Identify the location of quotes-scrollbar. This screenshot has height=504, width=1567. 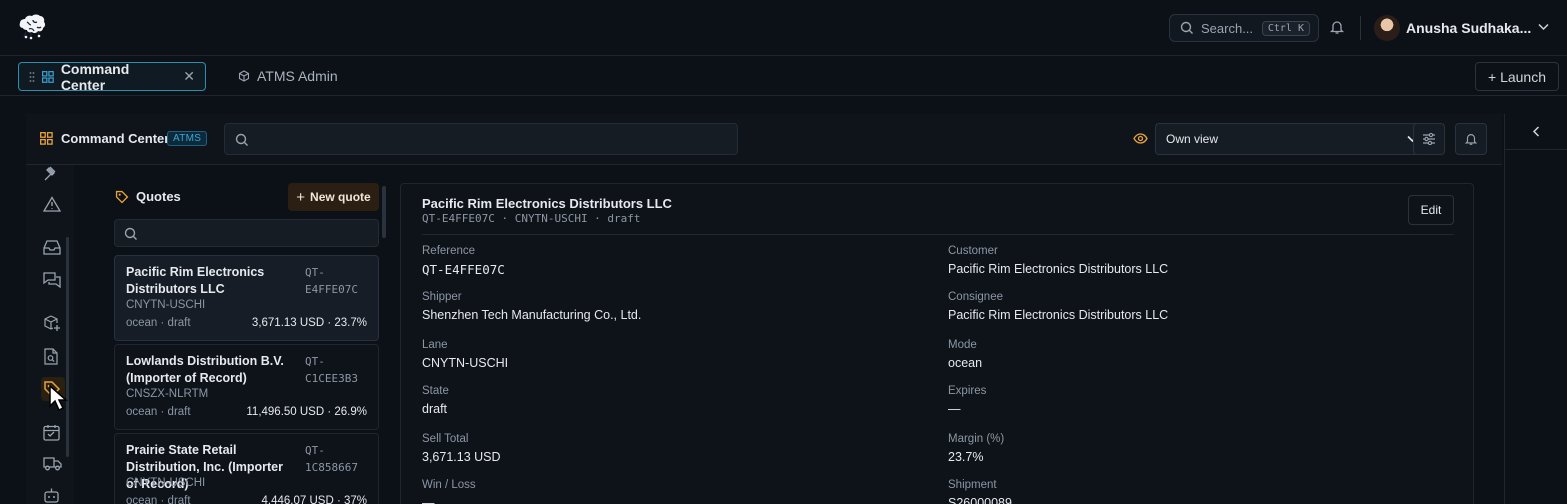
(384, 212).